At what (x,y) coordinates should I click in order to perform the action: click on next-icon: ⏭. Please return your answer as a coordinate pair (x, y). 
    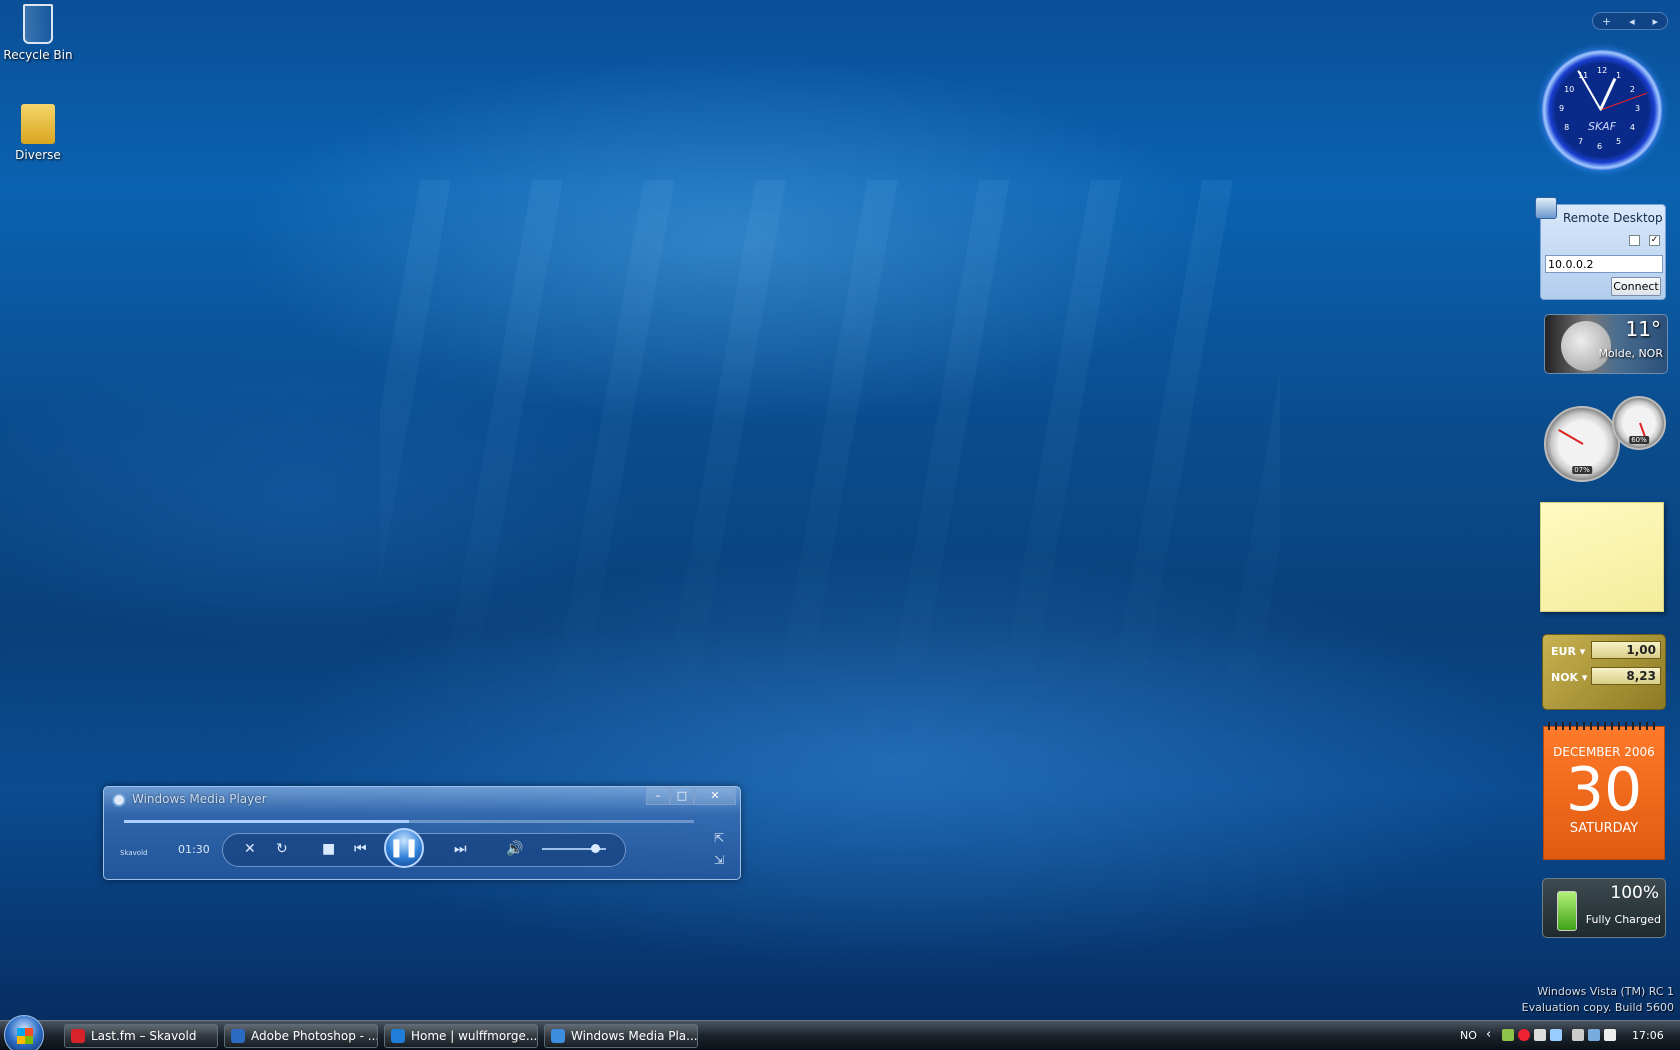
    Looking at the image, I should click on (460, 849).